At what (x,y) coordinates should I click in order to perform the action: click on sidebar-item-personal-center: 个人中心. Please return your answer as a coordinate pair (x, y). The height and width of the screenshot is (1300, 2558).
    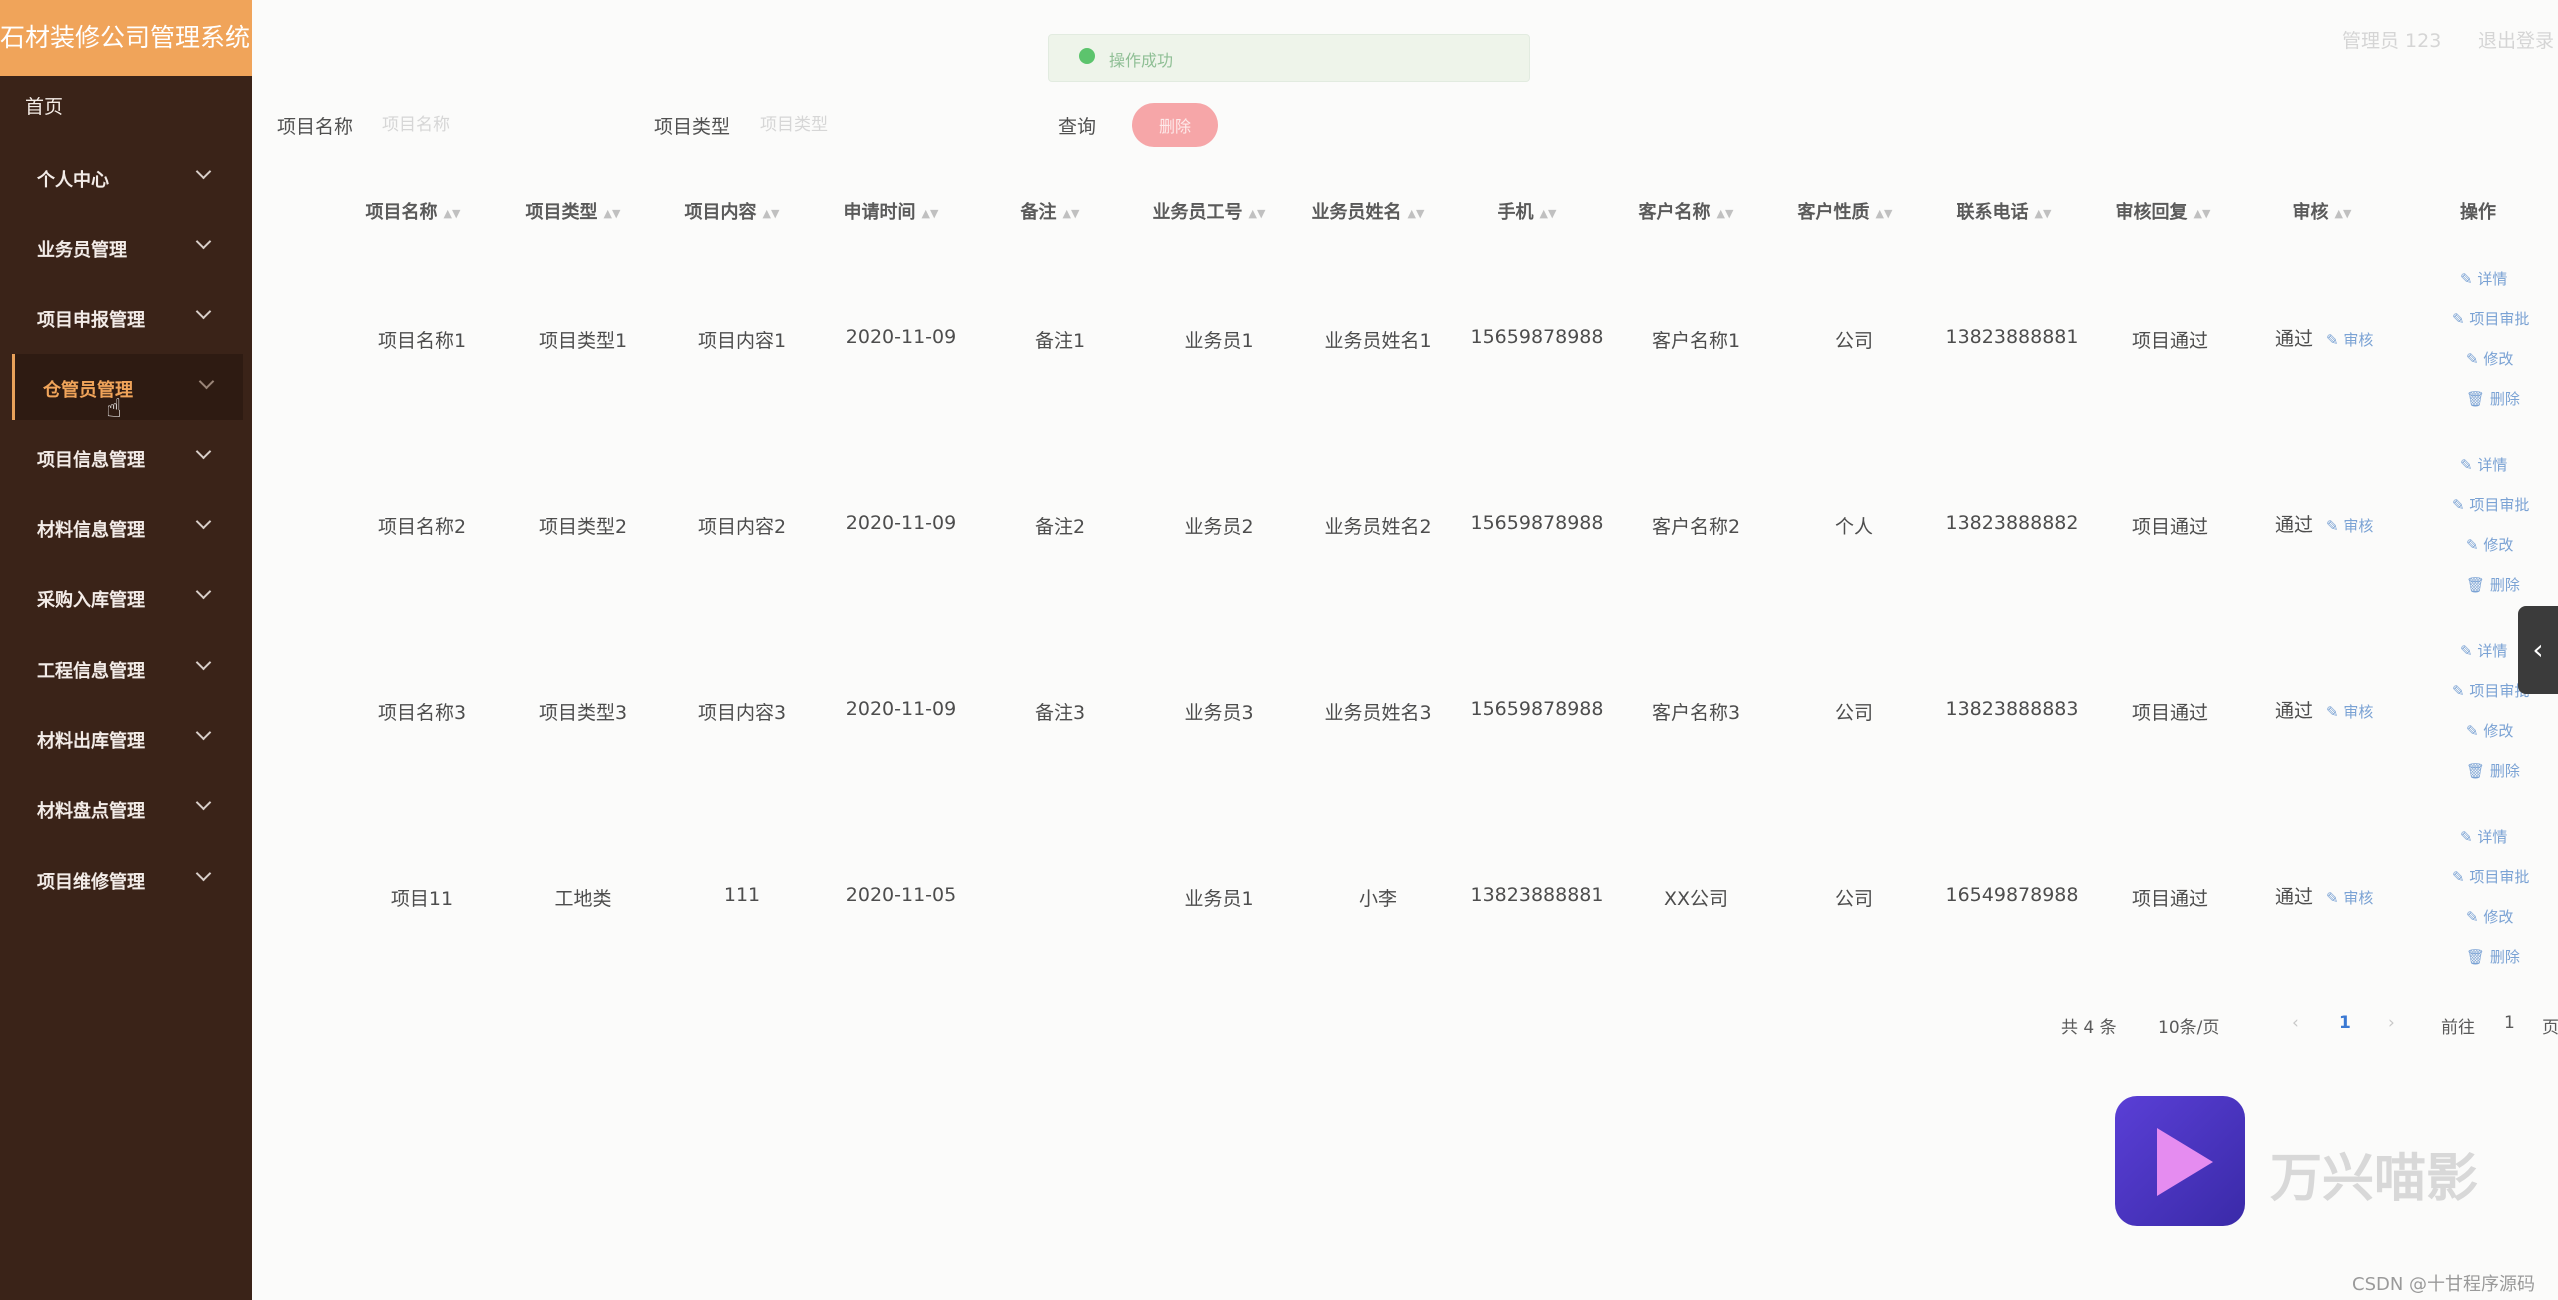
    Looking at the image, I should click on (126, 177).